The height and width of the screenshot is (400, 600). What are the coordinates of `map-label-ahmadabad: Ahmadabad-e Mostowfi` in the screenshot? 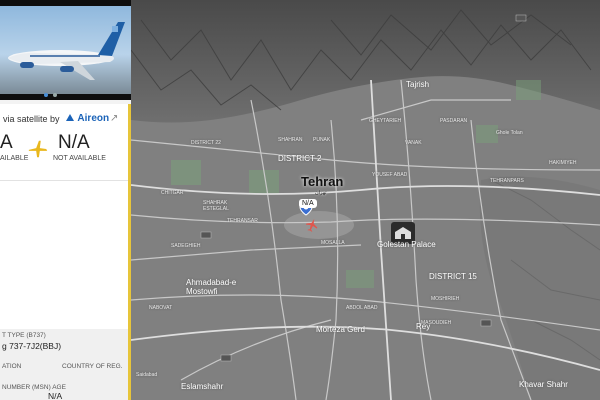 It's located at (211, 287).